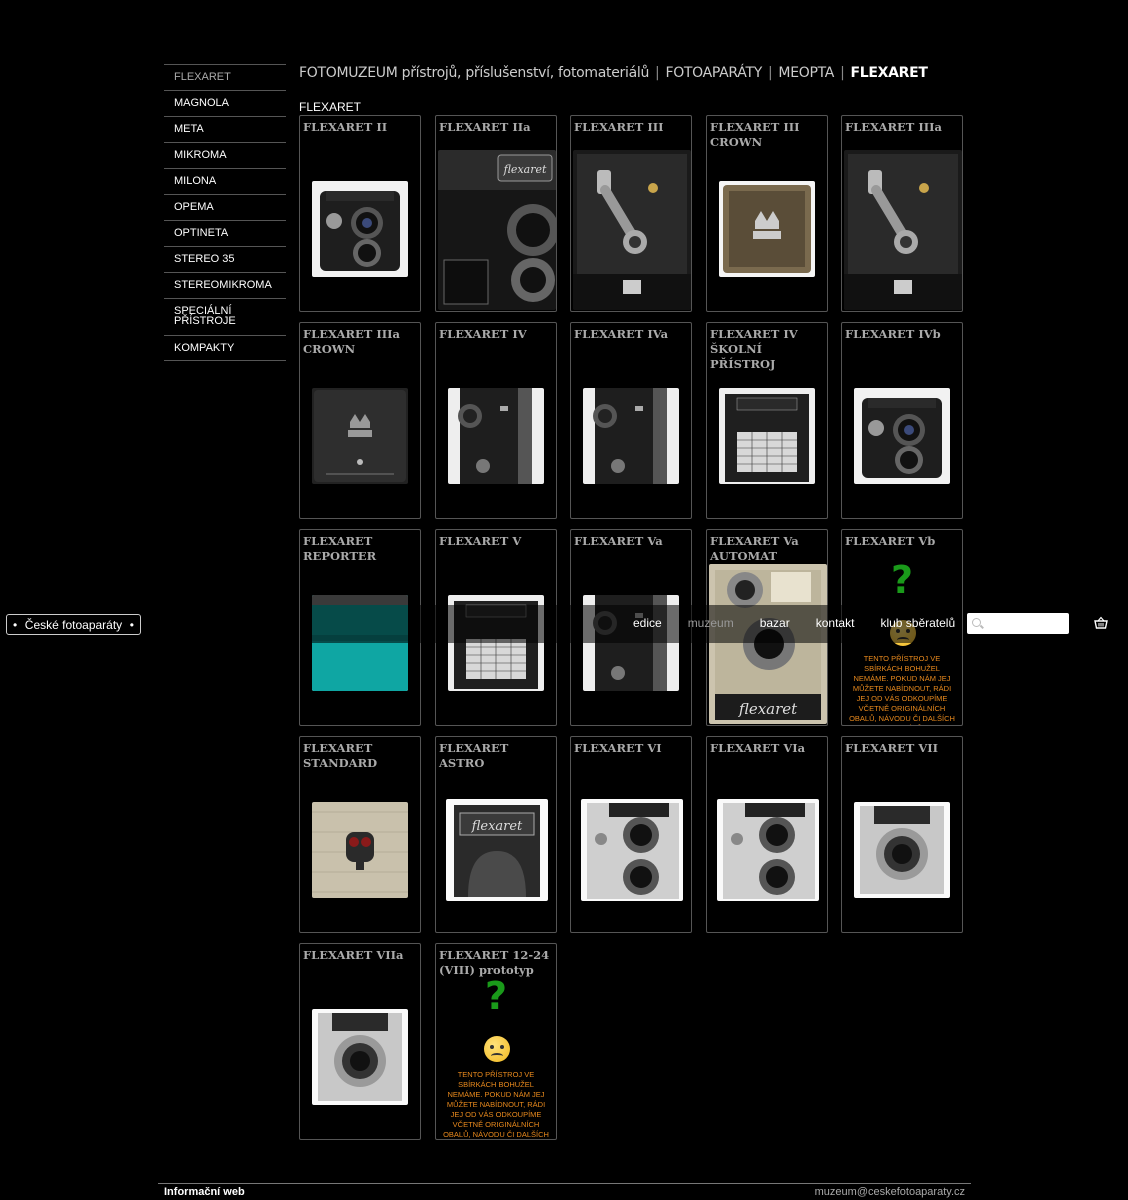  Describe the element at coordinates (483, 334) in the screenshot. I see `camera-card-title: FLEXARET IV` at that location.